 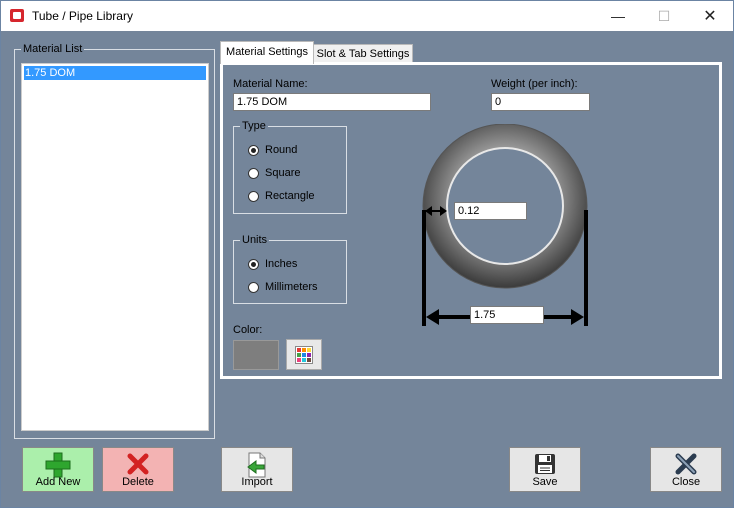 I want to click on add-new-button: Add New, so click(x=58, y=469).